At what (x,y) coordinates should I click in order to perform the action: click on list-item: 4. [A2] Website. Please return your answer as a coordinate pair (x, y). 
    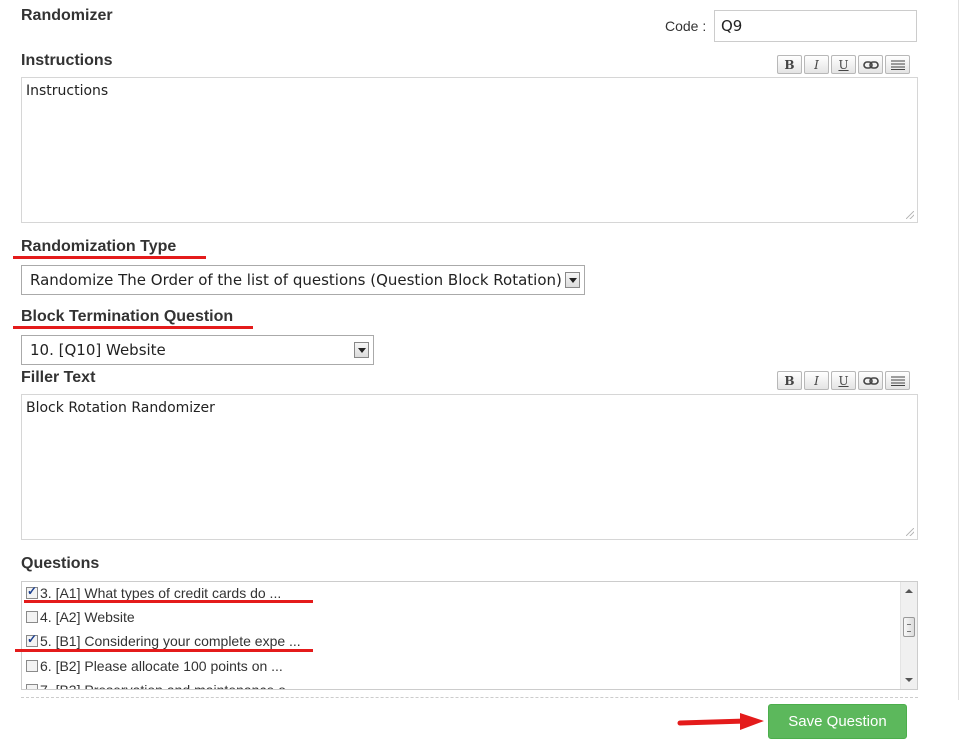
    Looking at the image, I should click on (80, 617).